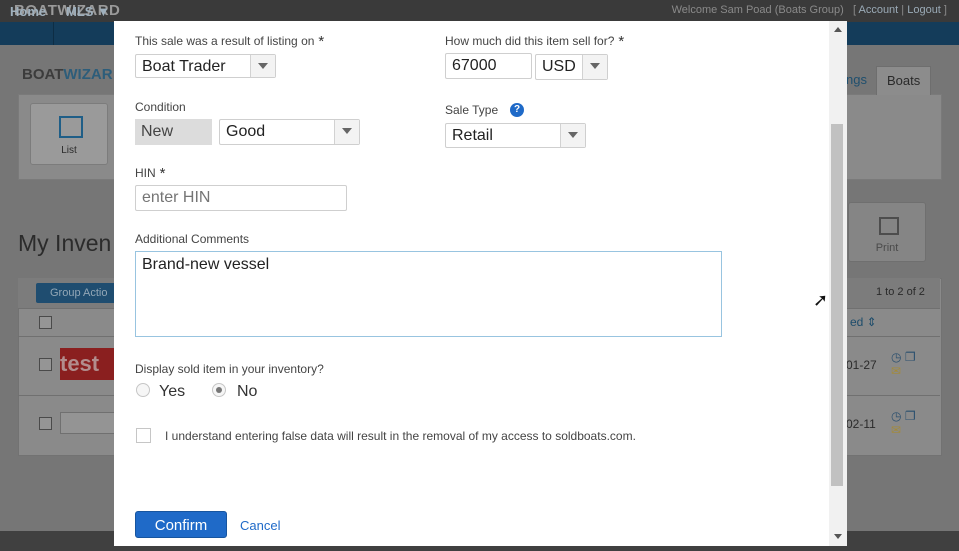  I want to click on condition-select: Good, so click(289, 132).